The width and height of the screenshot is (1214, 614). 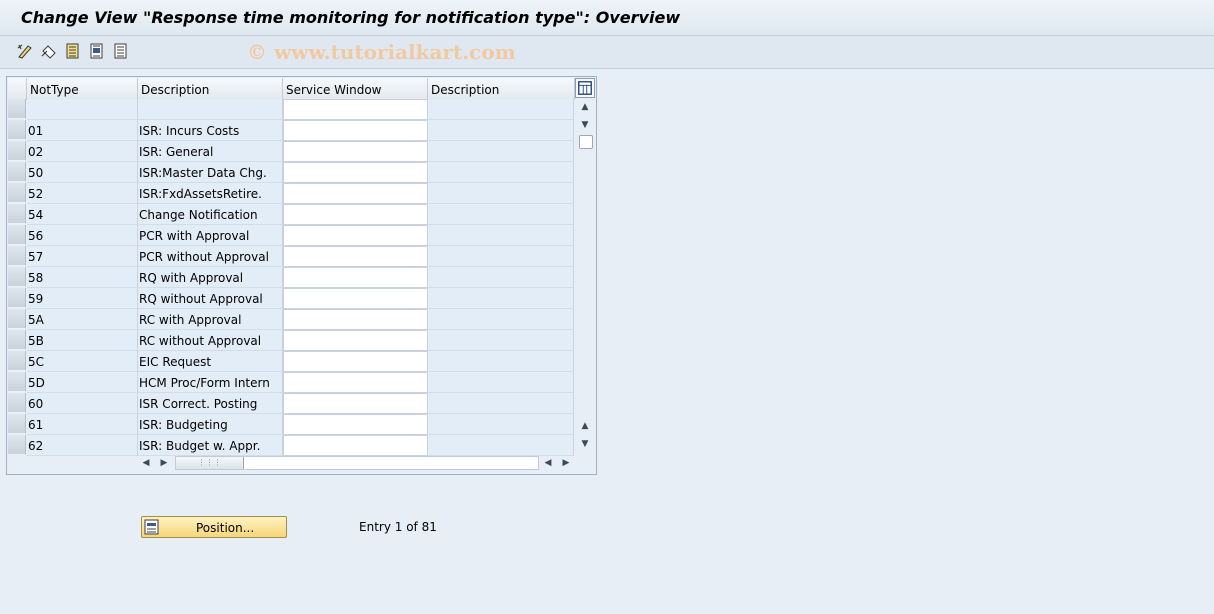 I want to click on table-row: 5C EIC Request, so click(x=291, y=361).